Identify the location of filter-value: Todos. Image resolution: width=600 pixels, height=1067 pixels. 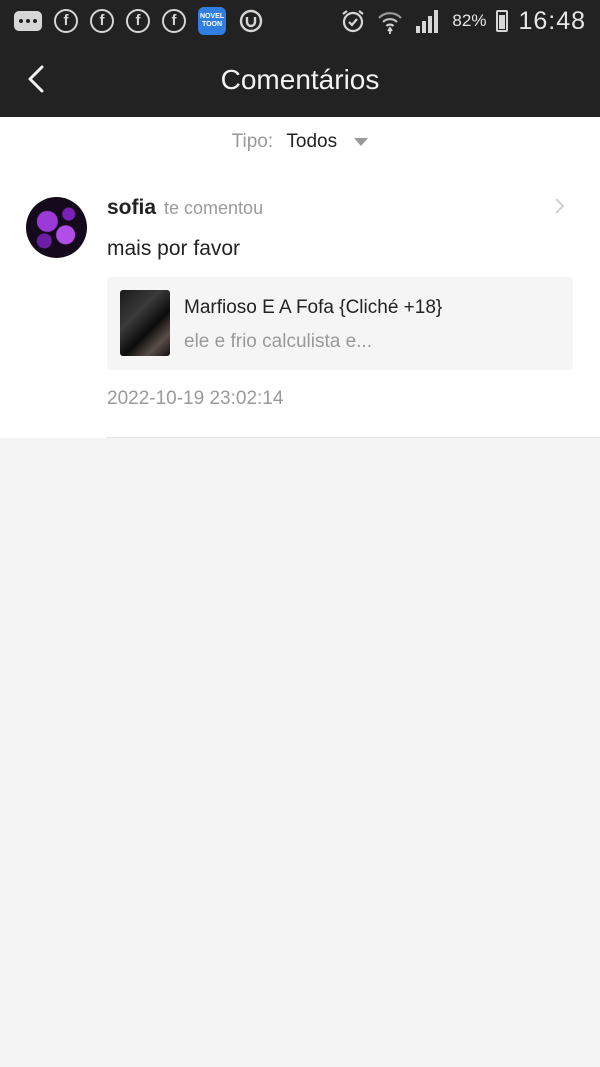
(311, 141).